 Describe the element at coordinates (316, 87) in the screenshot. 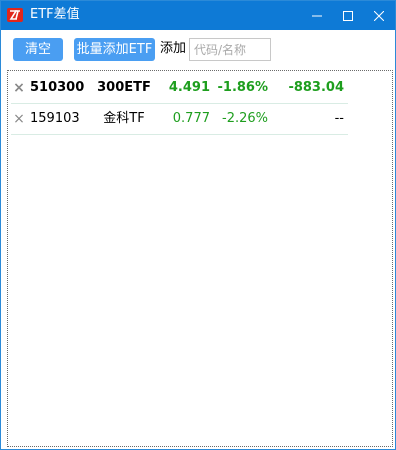

I see `etf-diff-value: -883.04` at that location.